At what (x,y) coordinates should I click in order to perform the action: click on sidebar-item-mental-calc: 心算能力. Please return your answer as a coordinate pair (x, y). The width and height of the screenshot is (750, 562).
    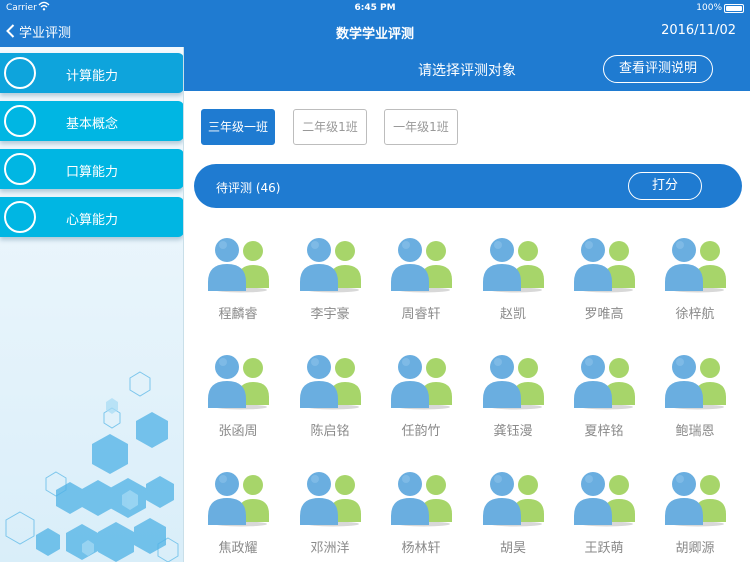
    Looking at the image, I should click on (91, 217).